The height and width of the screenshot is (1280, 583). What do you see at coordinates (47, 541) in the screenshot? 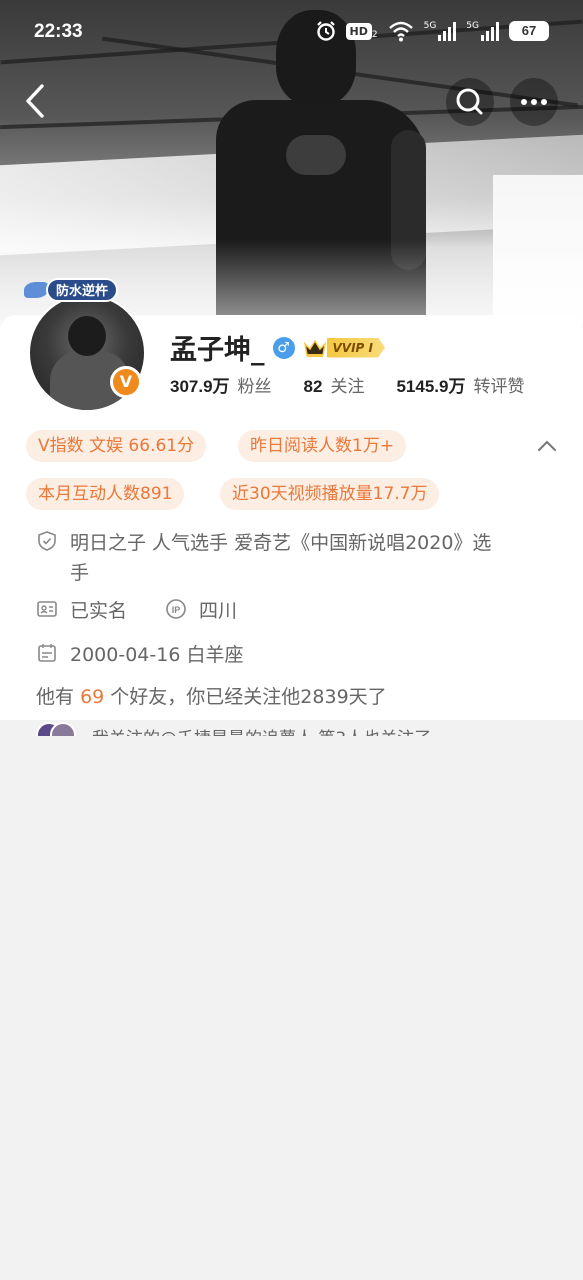
I see `shield-icon` at bounding box center [47, 541].